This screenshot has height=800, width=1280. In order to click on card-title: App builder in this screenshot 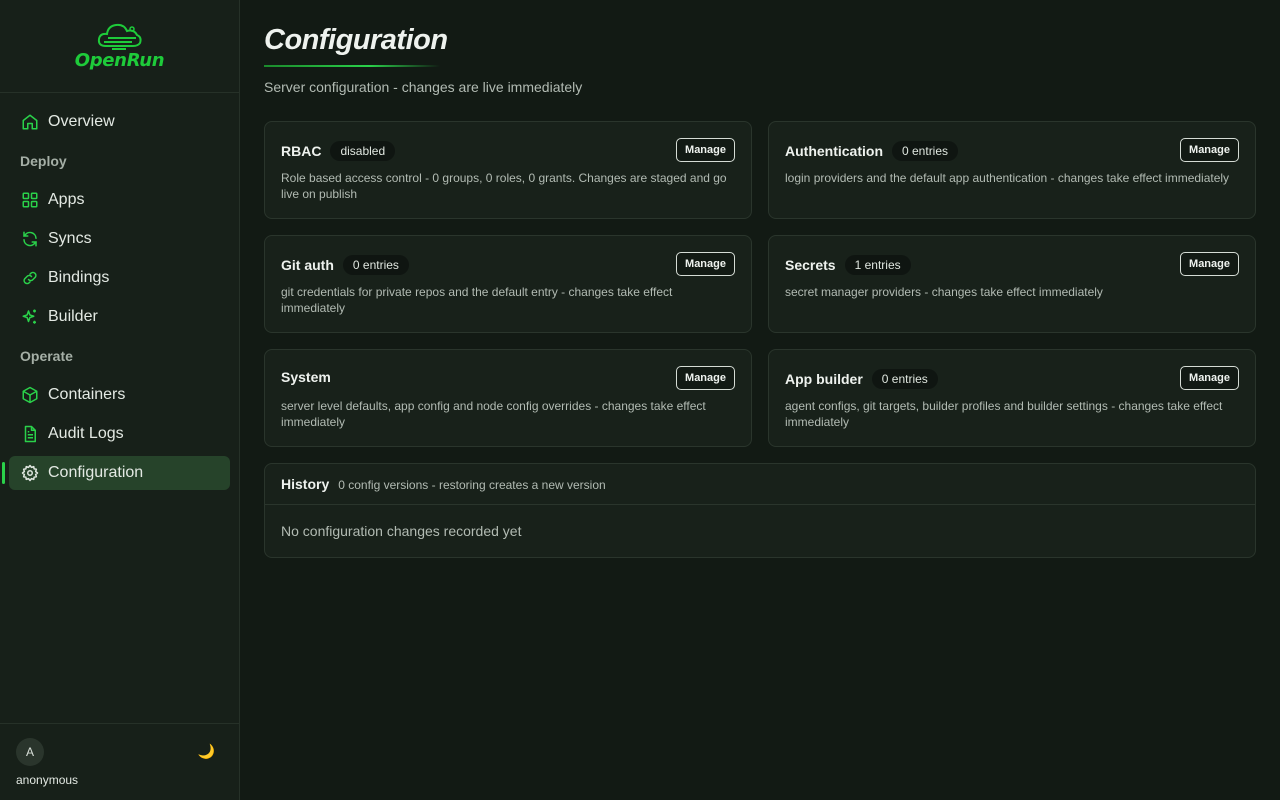, I will do `click(824, 379)`.